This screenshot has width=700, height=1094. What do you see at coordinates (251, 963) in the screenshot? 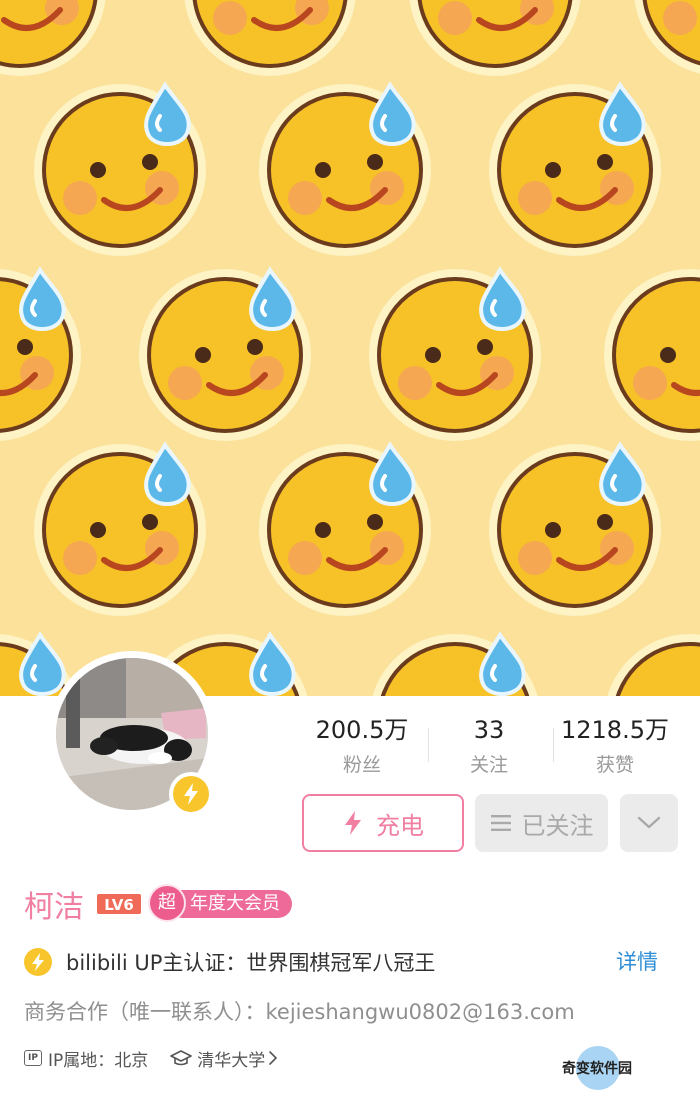
I see `certification-text: bilibili UP主认证：世界围棋冠军八冠王` at bounding box center [251, 963].